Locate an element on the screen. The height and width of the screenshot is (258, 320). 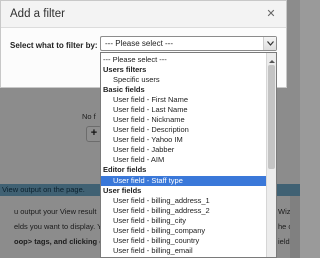
dialog-title: Add a filter is located at coordinates (37, 14).